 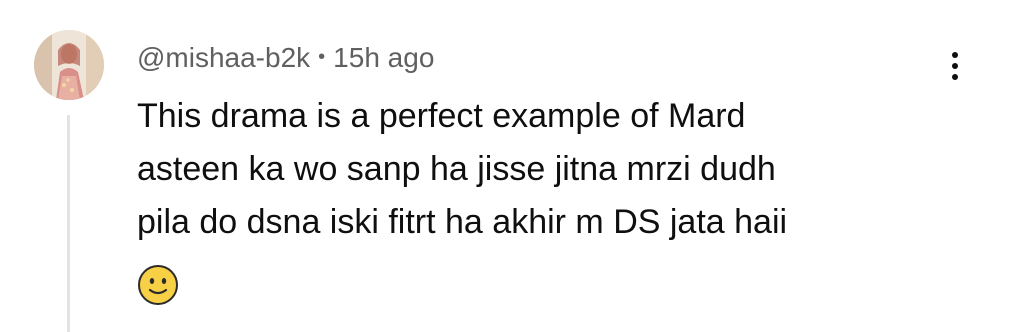 I want to click on author-handle: @mishaa-b2k, so click(x=223, y=58).